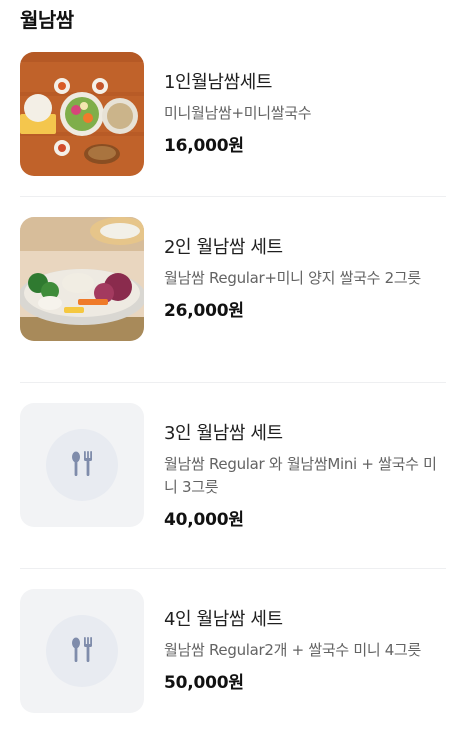  What do you see at coordinates (293, 650) in the screenshot?
I see `menu-description: 월남쌈 Regular2개 + 쌀국수 미니 4그릇` at bounding box center [293, 650].